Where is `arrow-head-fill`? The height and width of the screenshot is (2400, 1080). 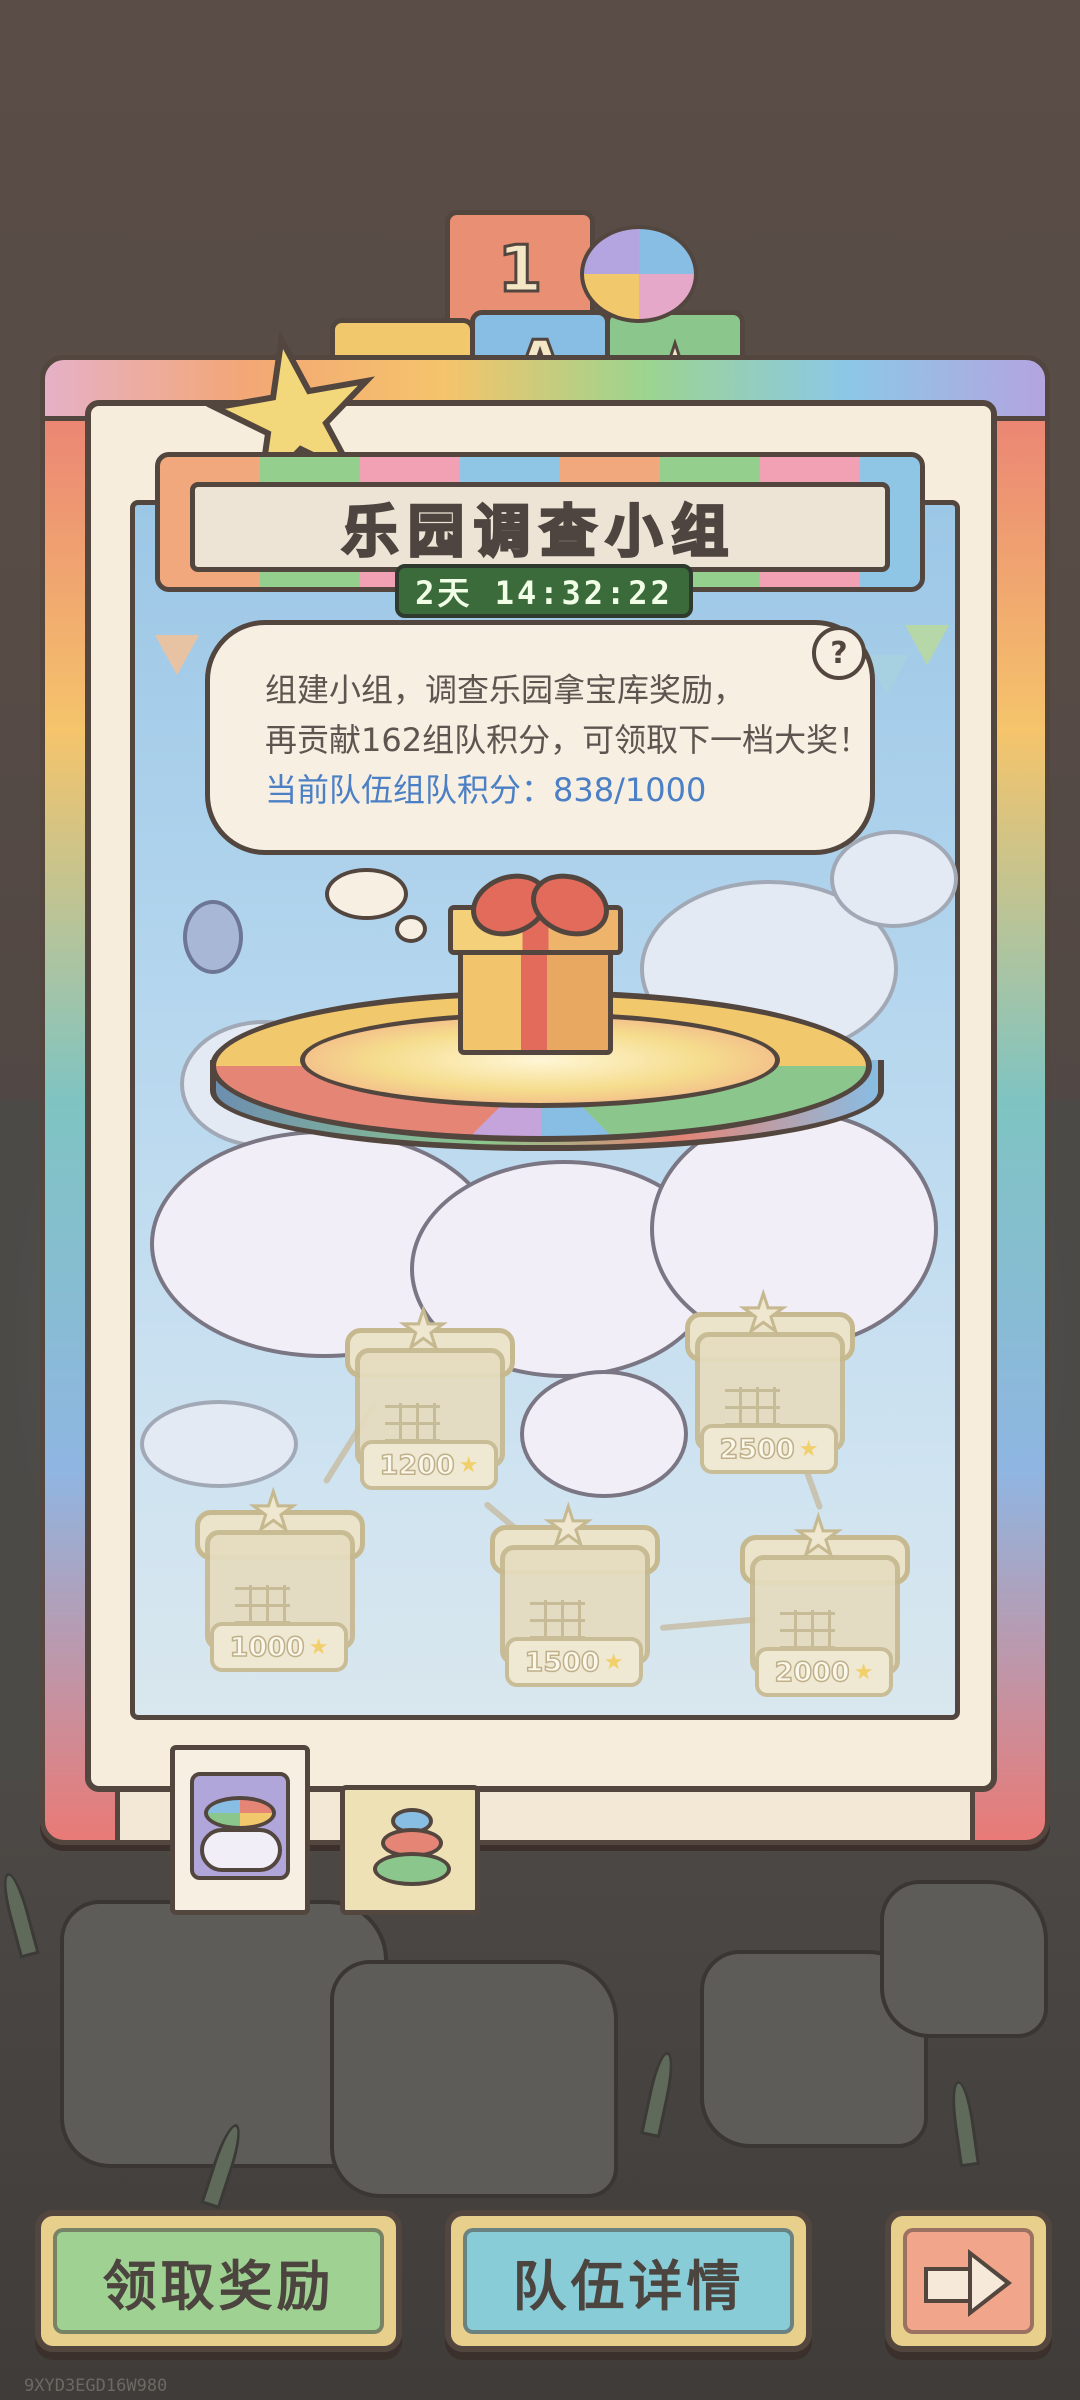 arrow-head-fill is located at coordinates (988, 2283).